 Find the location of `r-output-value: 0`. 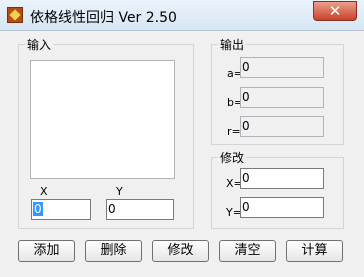

r-output-value: 0 is located at coordinates (246, 126).